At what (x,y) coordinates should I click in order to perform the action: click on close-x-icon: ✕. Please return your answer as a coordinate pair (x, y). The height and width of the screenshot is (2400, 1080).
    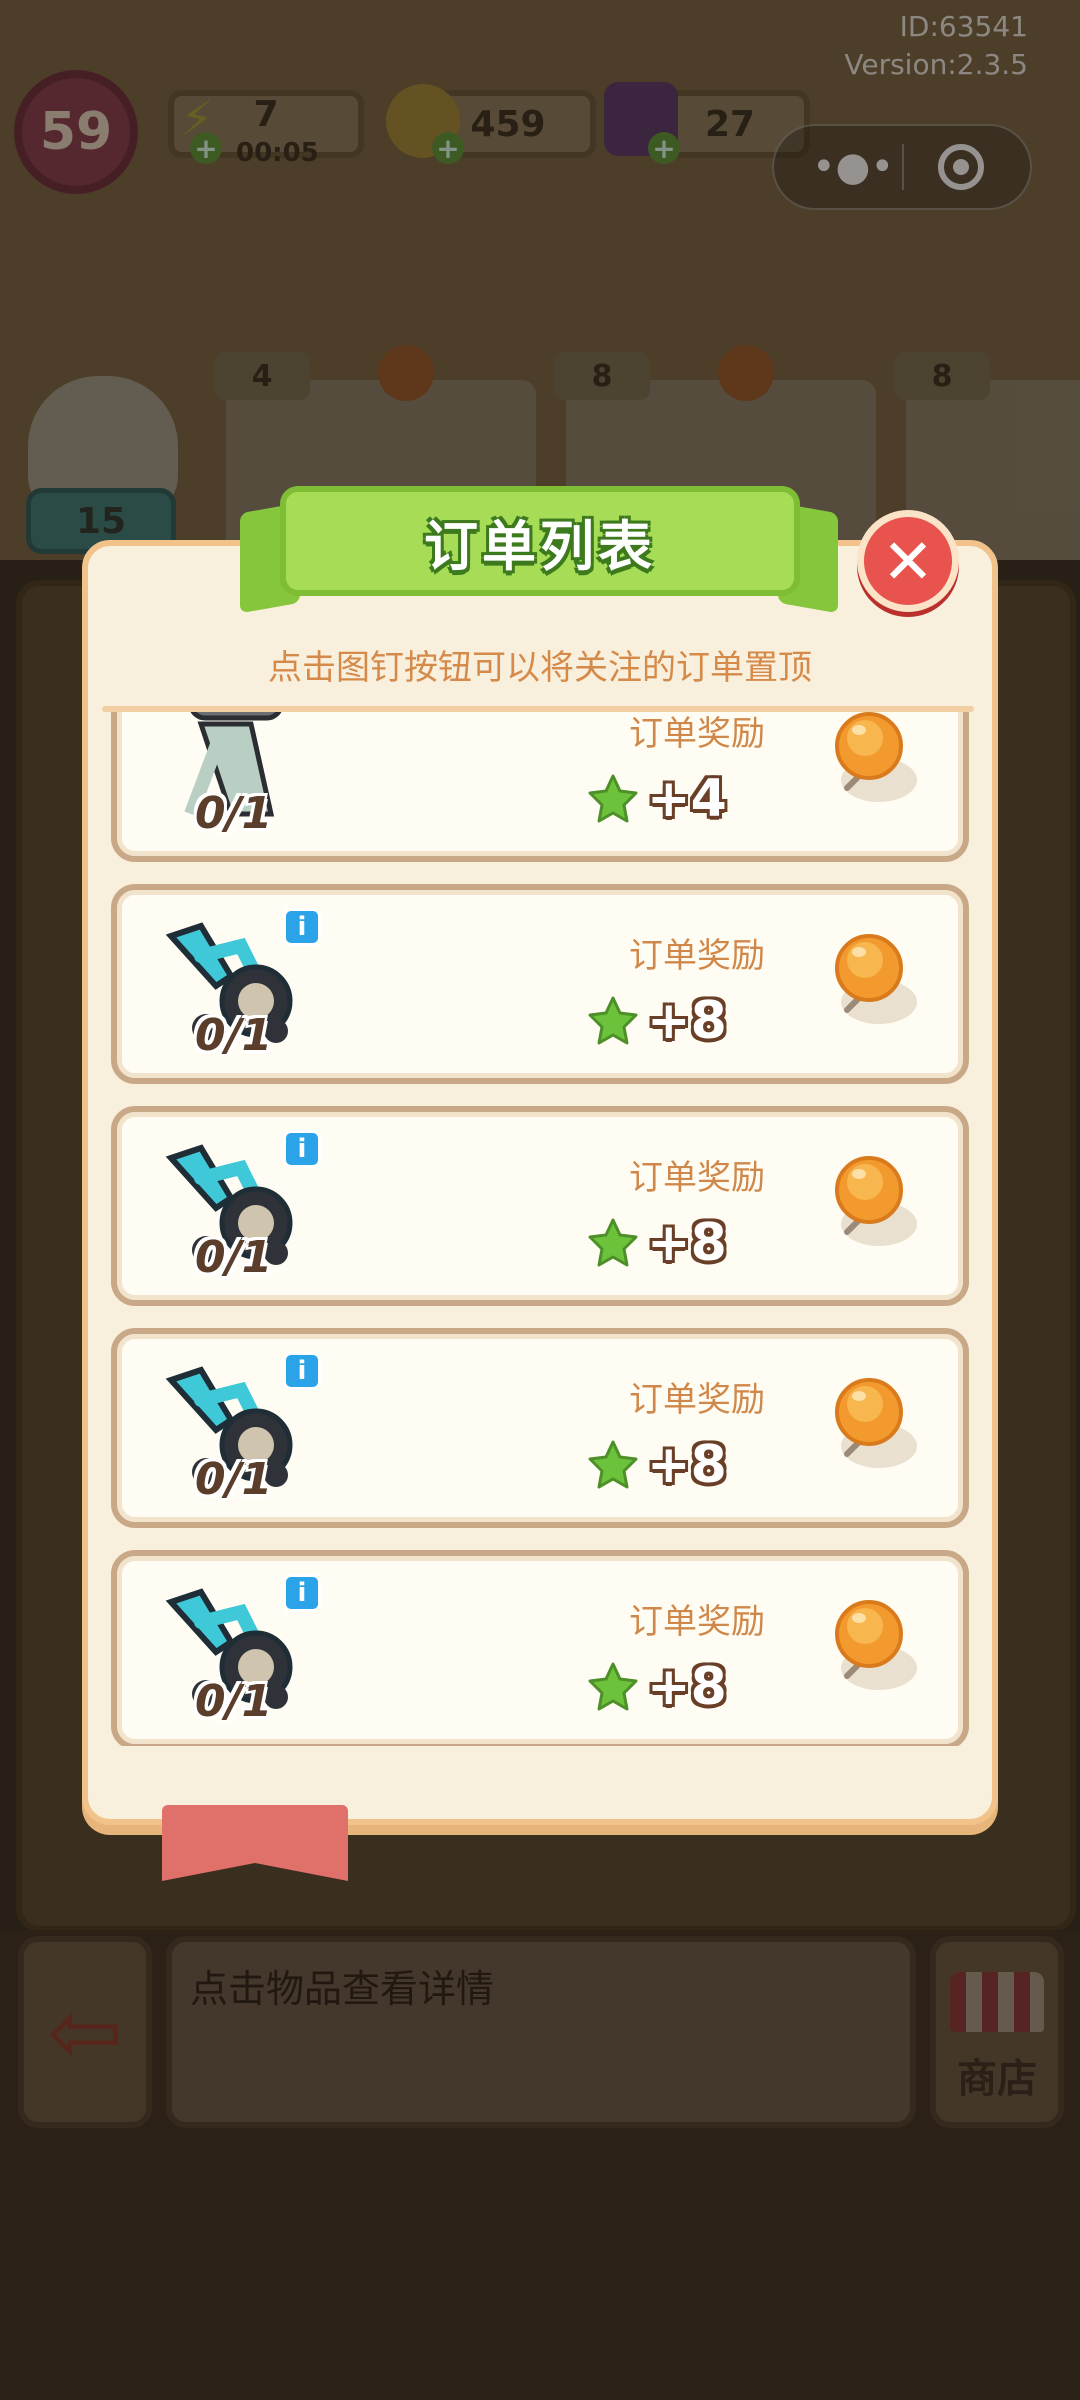
    Looking at the image, I should click on (908, 561).